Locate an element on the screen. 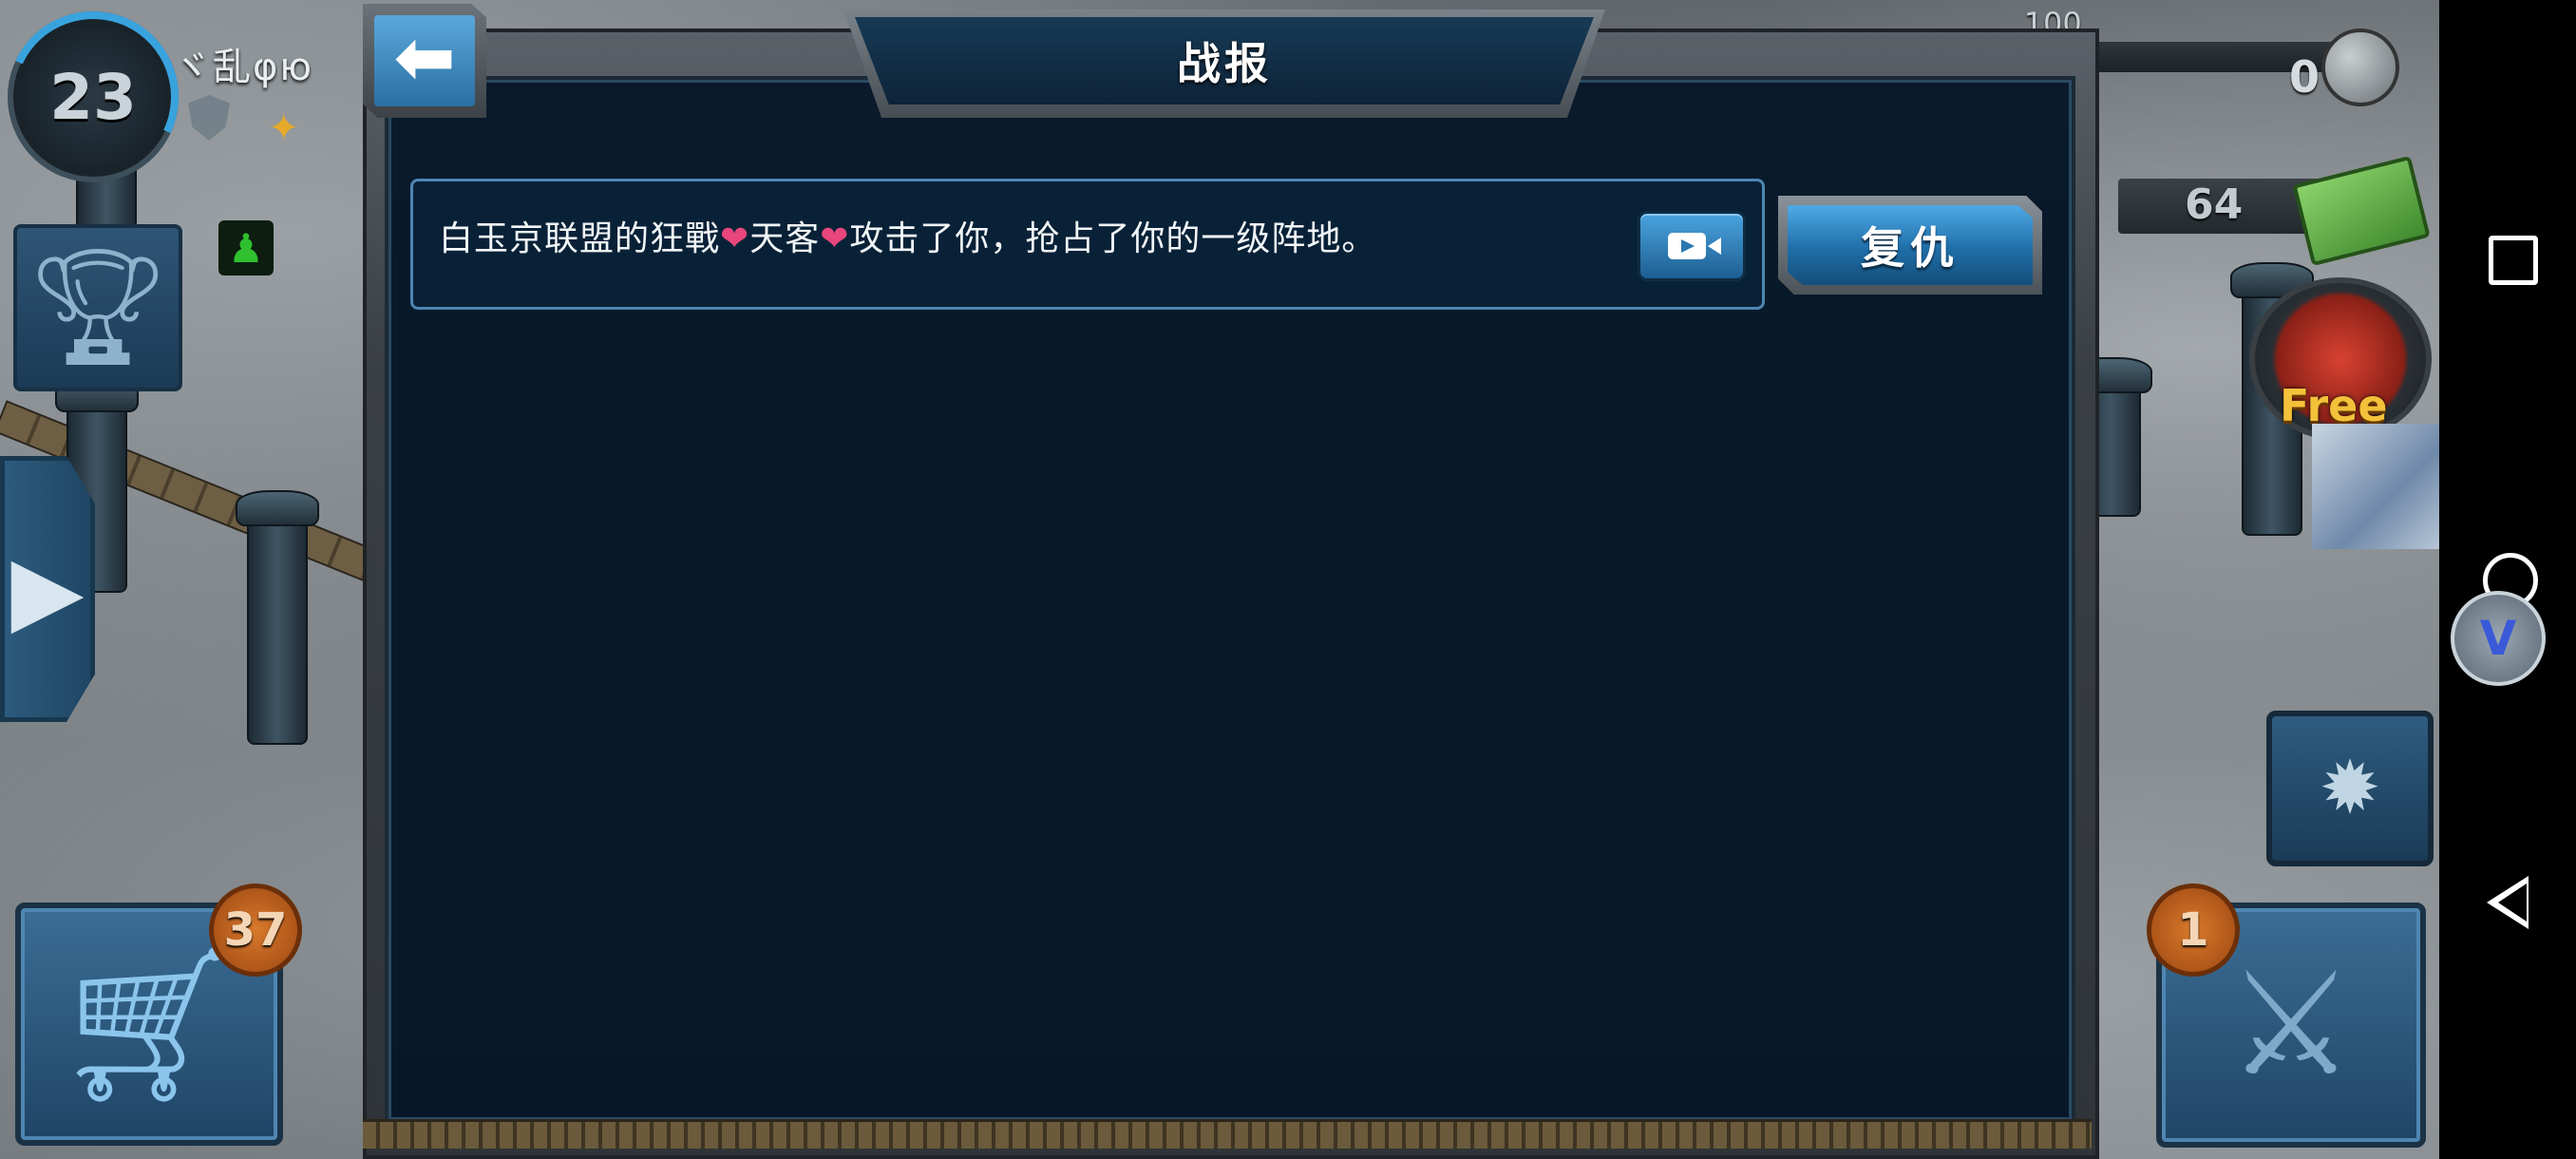 The width and height of the screenshot is (2576, 1159). dialog-title: 战报 is located at coordinates (1224, 63).